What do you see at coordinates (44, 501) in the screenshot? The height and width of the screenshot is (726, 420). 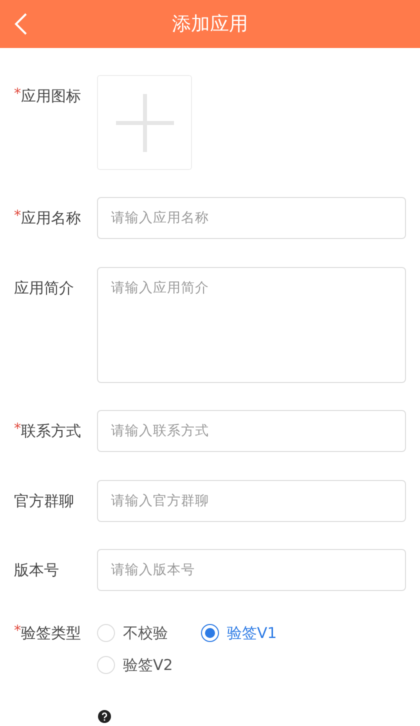 I see `field-label: 官方群聊` at bounding box center [44, 501].